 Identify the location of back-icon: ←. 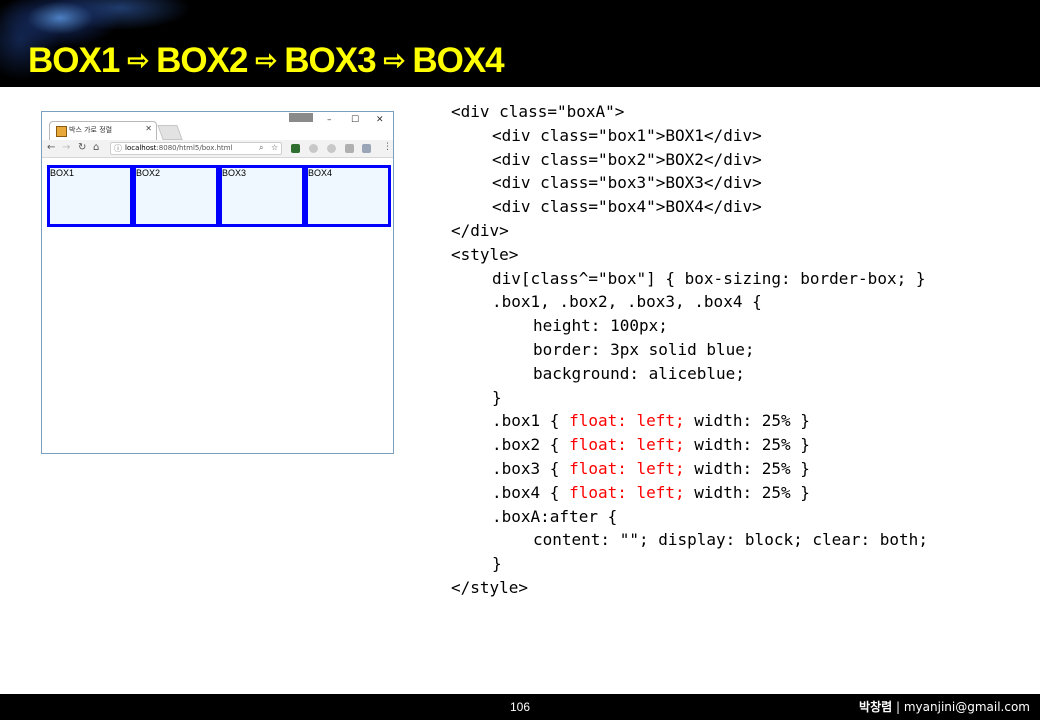
(51, 147).